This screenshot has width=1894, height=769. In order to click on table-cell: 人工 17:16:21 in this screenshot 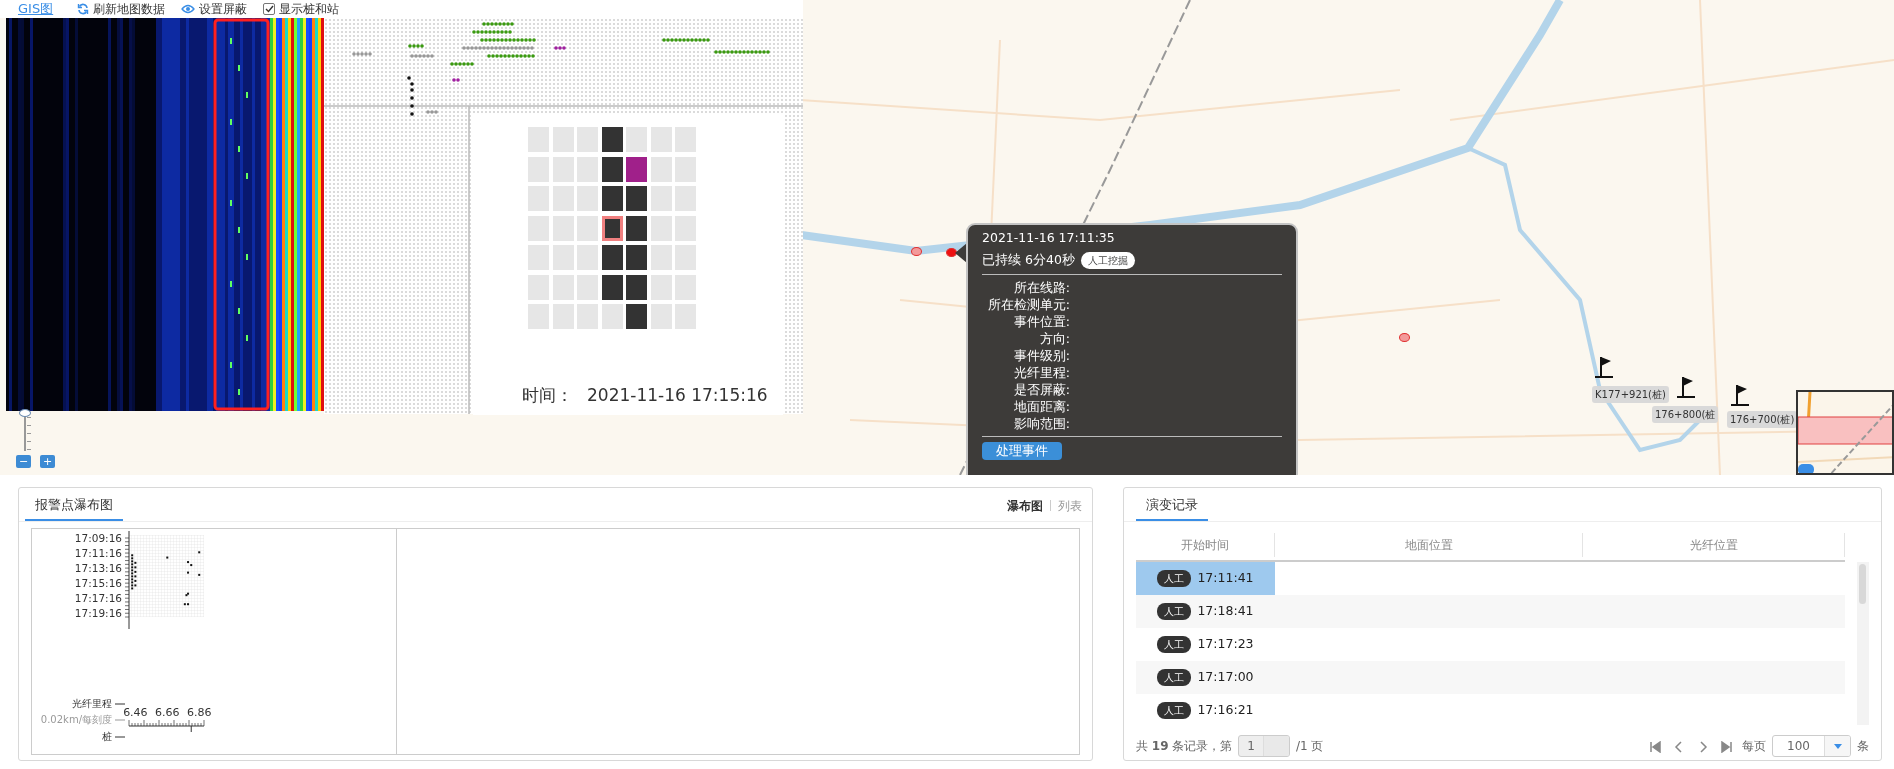, I will do `click(1205, 710)`.